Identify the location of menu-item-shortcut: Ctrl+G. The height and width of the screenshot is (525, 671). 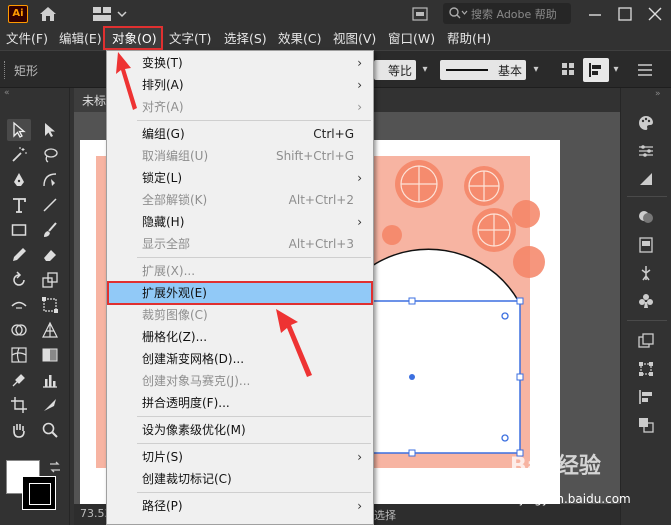
(333, 134).